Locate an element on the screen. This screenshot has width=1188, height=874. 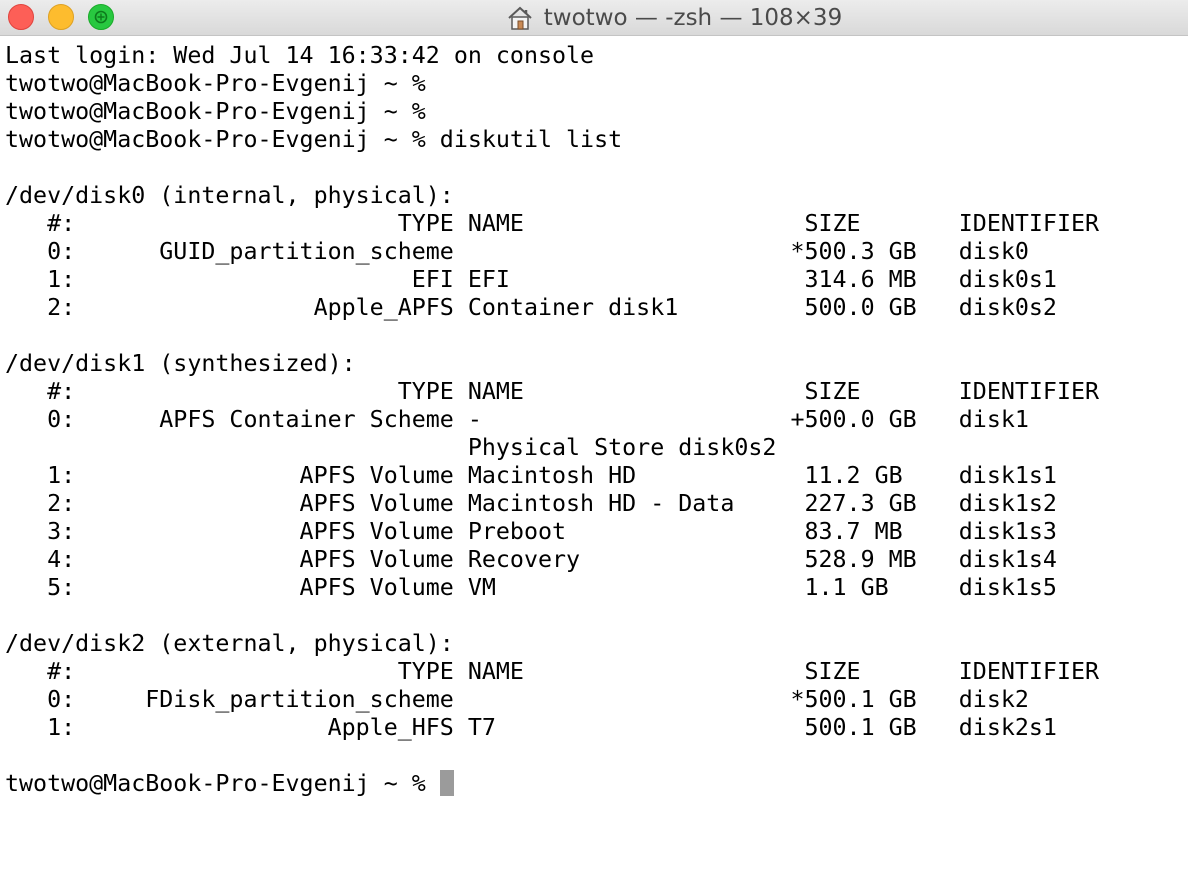
terminal-line: 0: GUID_partition_scheme *500.3 GB disk0 is located at coordinates (517, 251).